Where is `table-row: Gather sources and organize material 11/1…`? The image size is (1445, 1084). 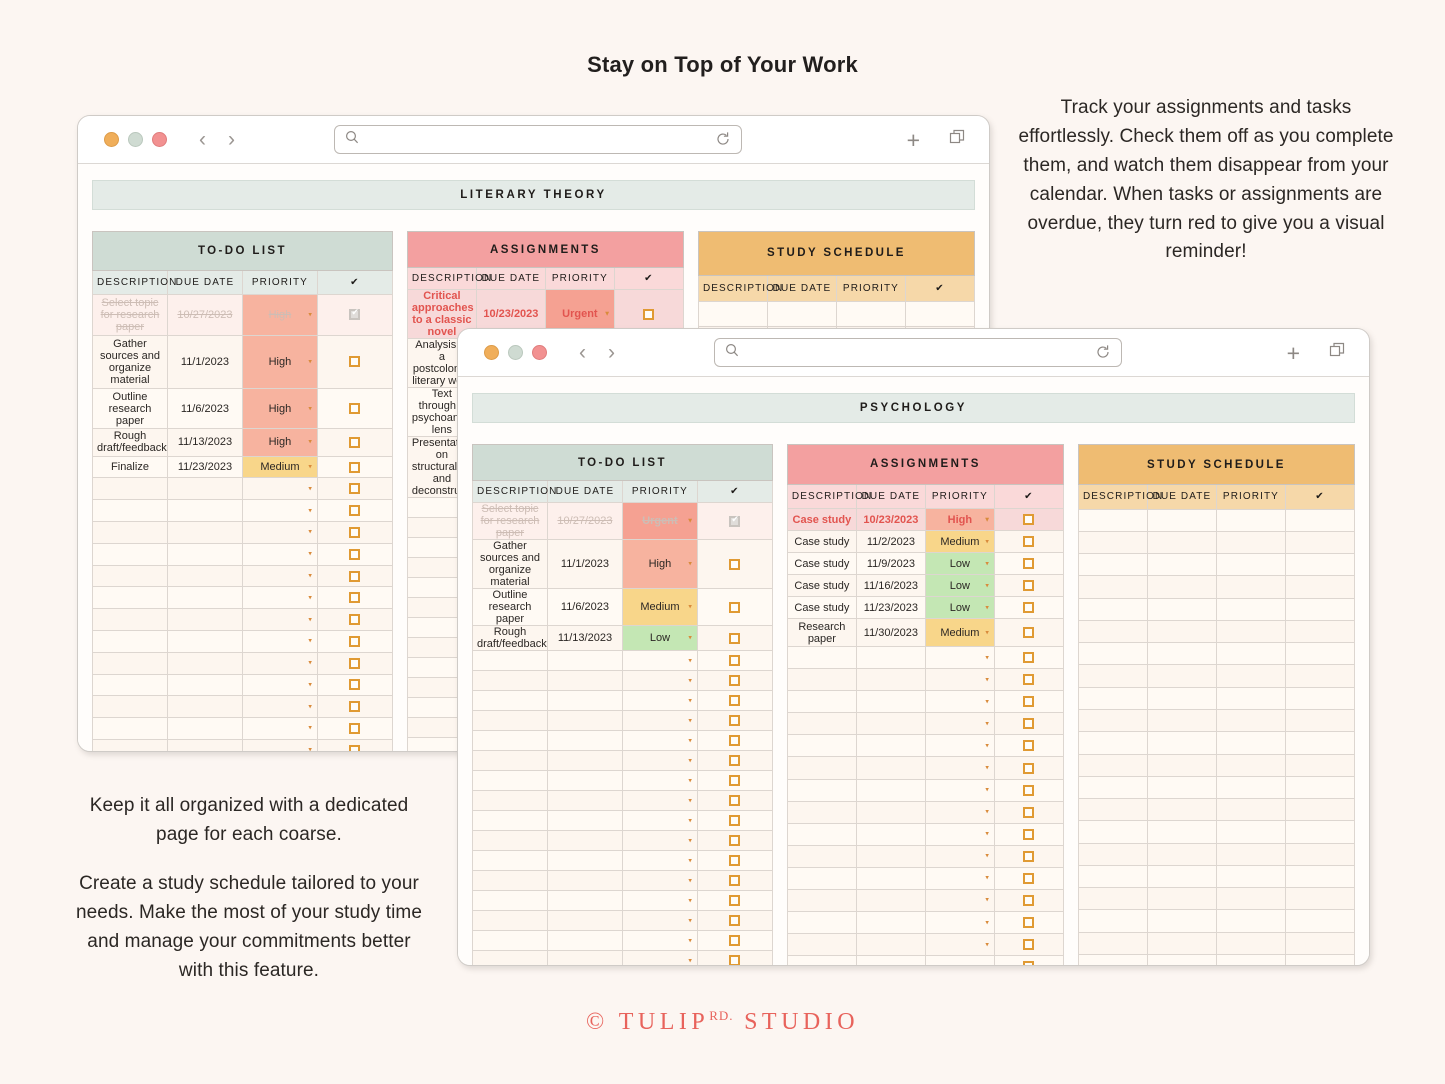 table-row: Gather sources and organize material 11/1… is located at coordinates (622, 564).